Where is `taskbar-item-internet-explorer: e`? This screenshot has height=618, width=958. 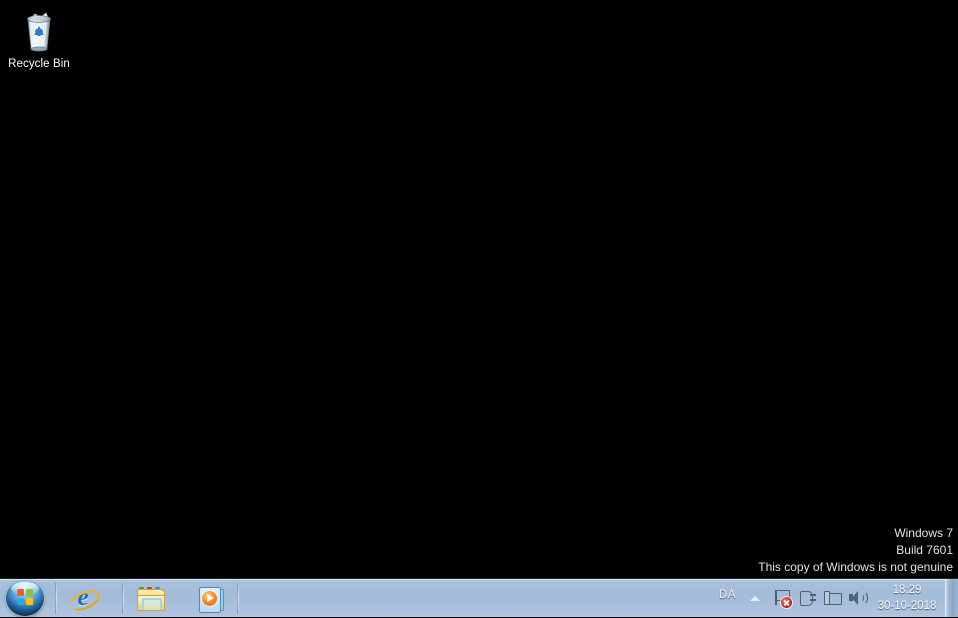 taskbar-item-internet-explorer: e is located at coordinates (83, 598).